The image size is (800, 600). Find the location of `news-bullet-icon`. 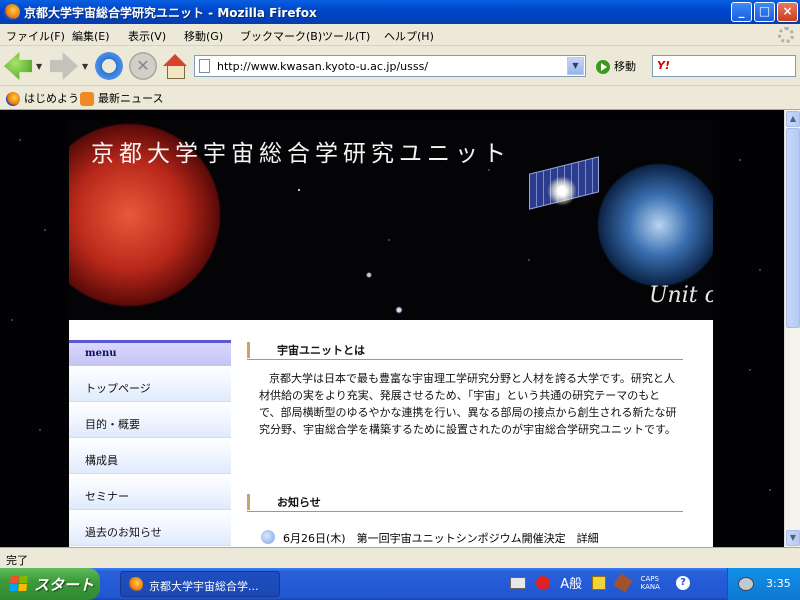

news-bullet-icon is located at coordinates (268, 537).